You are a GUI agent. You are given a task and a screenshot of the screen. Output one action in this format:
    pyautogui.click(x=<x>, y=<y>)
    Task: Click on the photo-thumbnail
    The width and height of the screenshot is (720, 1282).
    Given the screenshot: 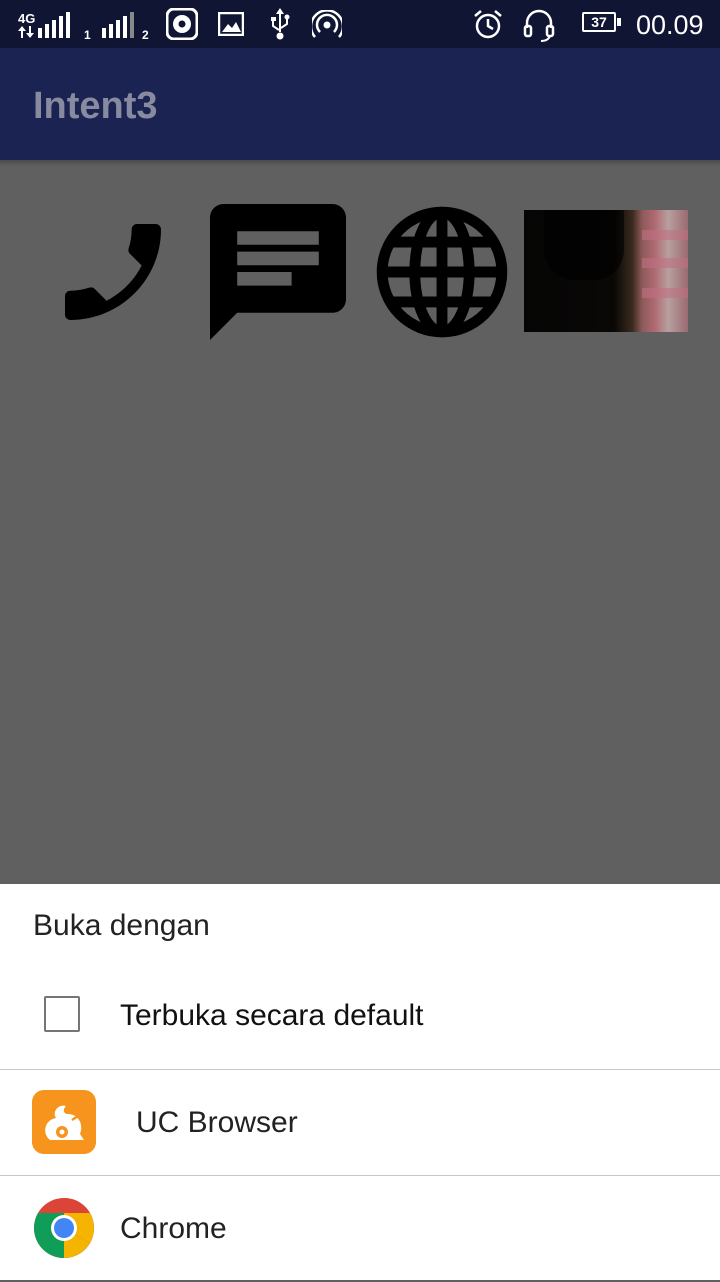 What is the action you would take?
    pyautogui.click(x=606, y=271)
    